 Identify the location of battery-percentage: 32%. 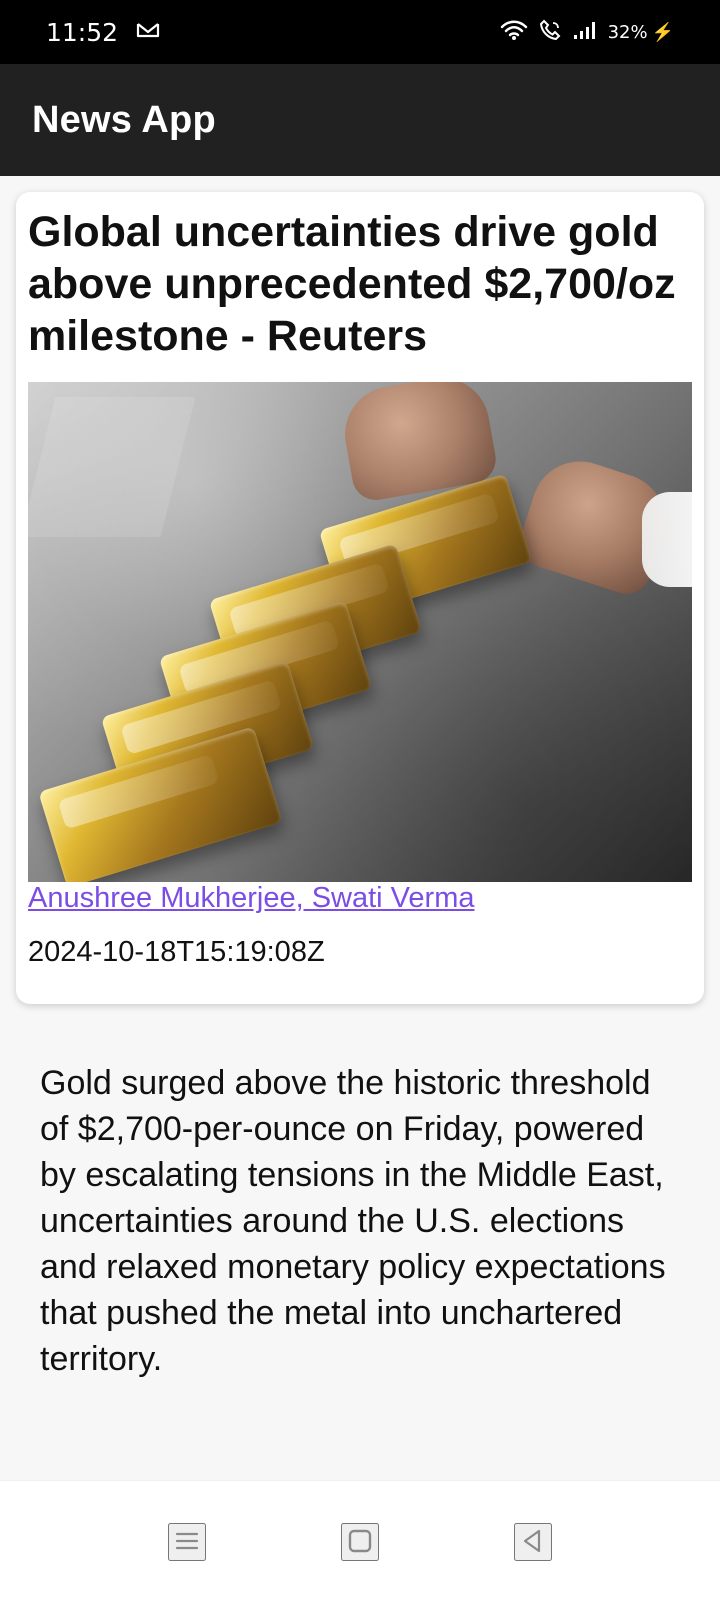
(627, 32).